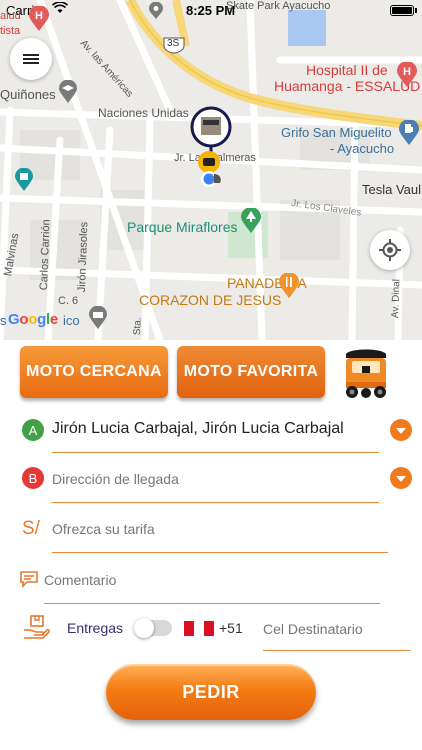 Image resolution: width=422 pixels, height=750 pixels. I want to click on map-label-tesla: Tesla Vaul, so click(392, 189).